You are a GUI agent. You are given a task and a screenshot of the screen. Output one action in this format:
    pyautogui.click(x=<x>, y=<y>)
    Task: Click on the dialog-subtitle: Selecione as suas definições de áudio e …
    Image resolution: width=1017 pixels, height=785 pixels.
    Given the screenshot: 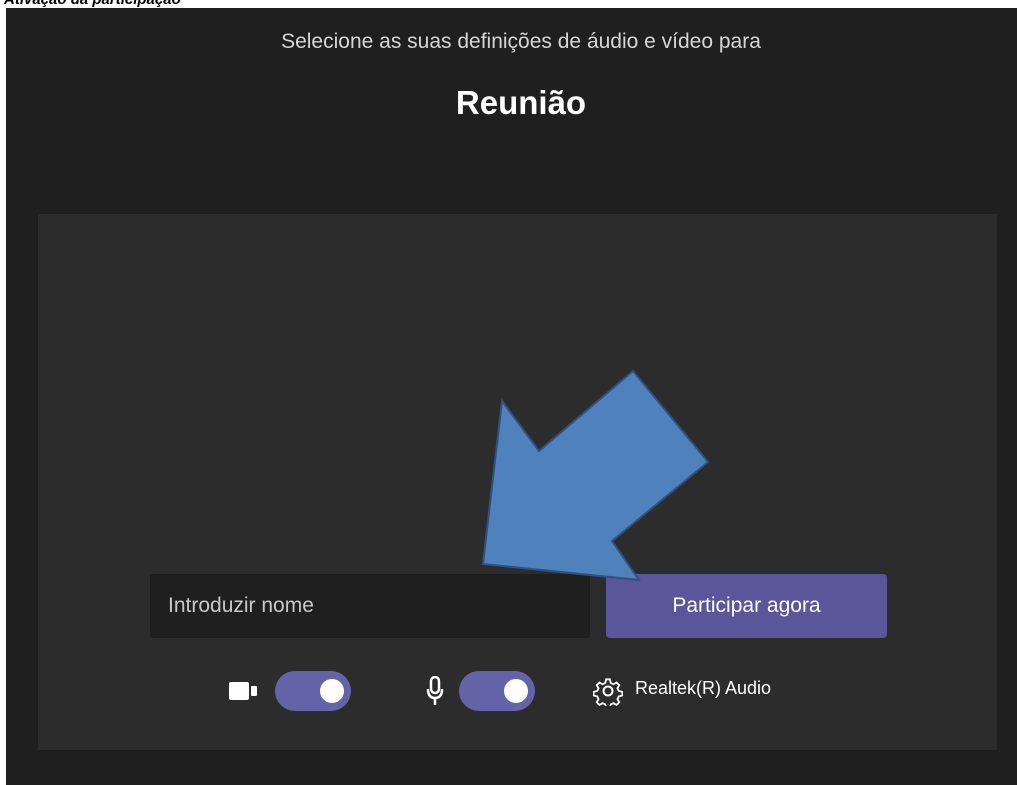 What is the action you would take?
    pyautogui.click(x=521, y=41)
    